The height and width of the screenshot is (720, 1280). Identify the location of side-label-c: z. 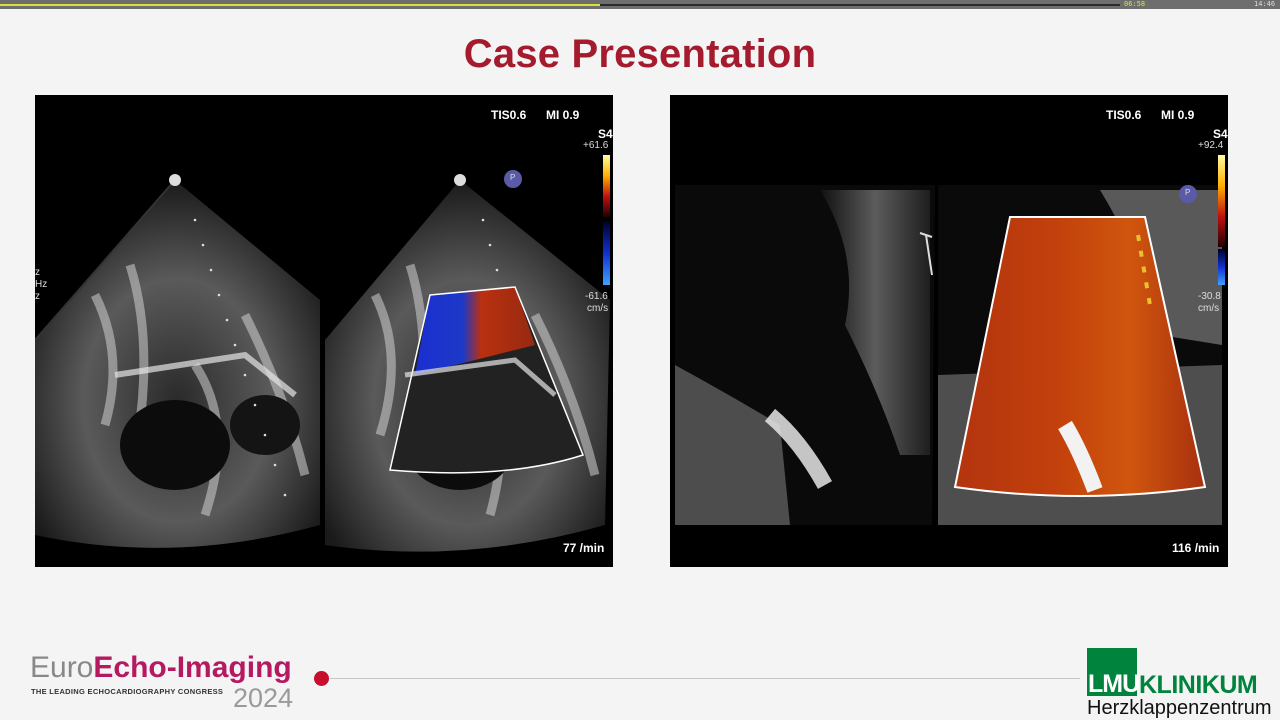
(37, 296).